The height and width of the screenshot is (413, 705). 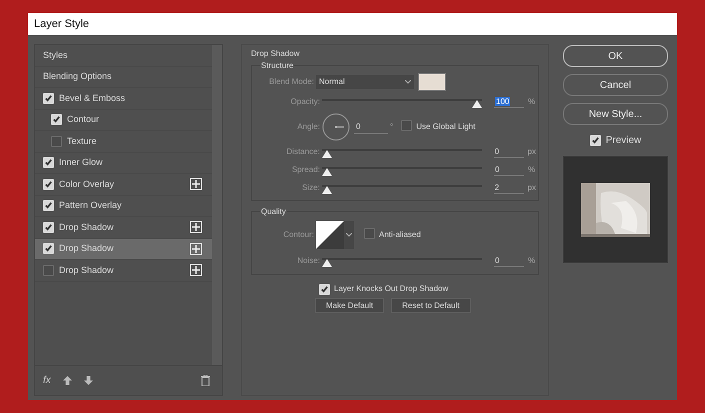 I want to click on contour-dropdown, so click(x=349, y=235).